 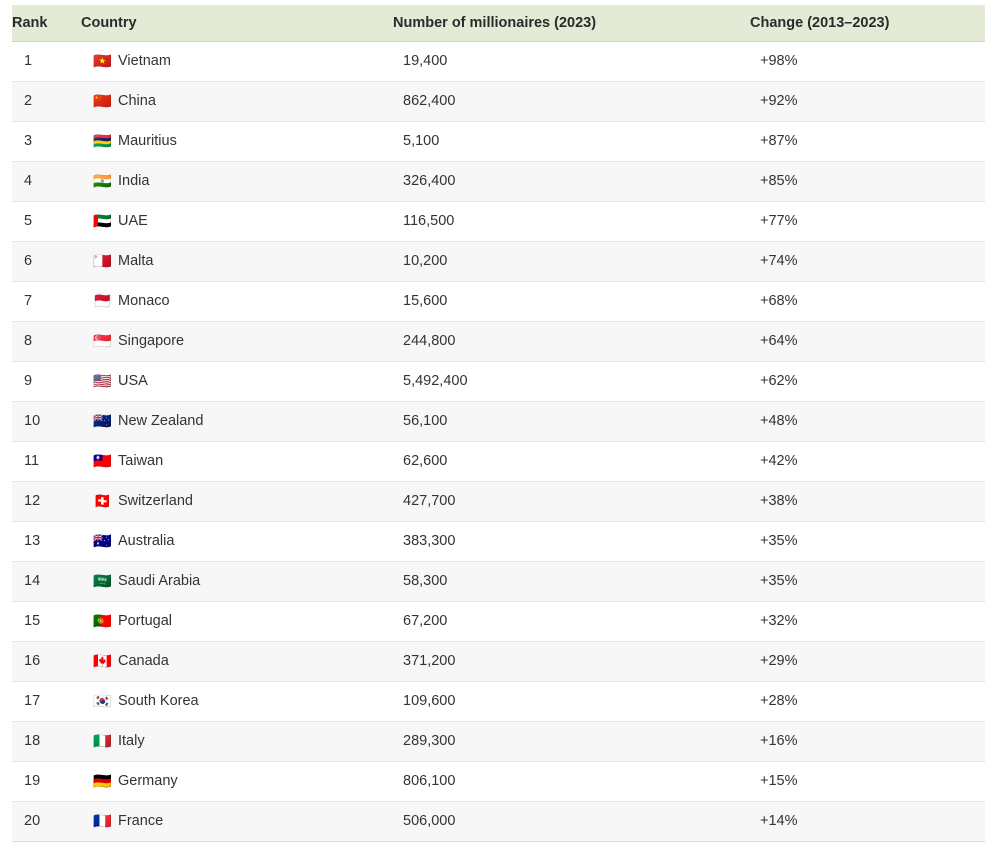 What do you see at coordinates (242, 780) in the screenshot?
I see `country-cell: 🇩🇪 Germany` at bounding box center [242, 780].